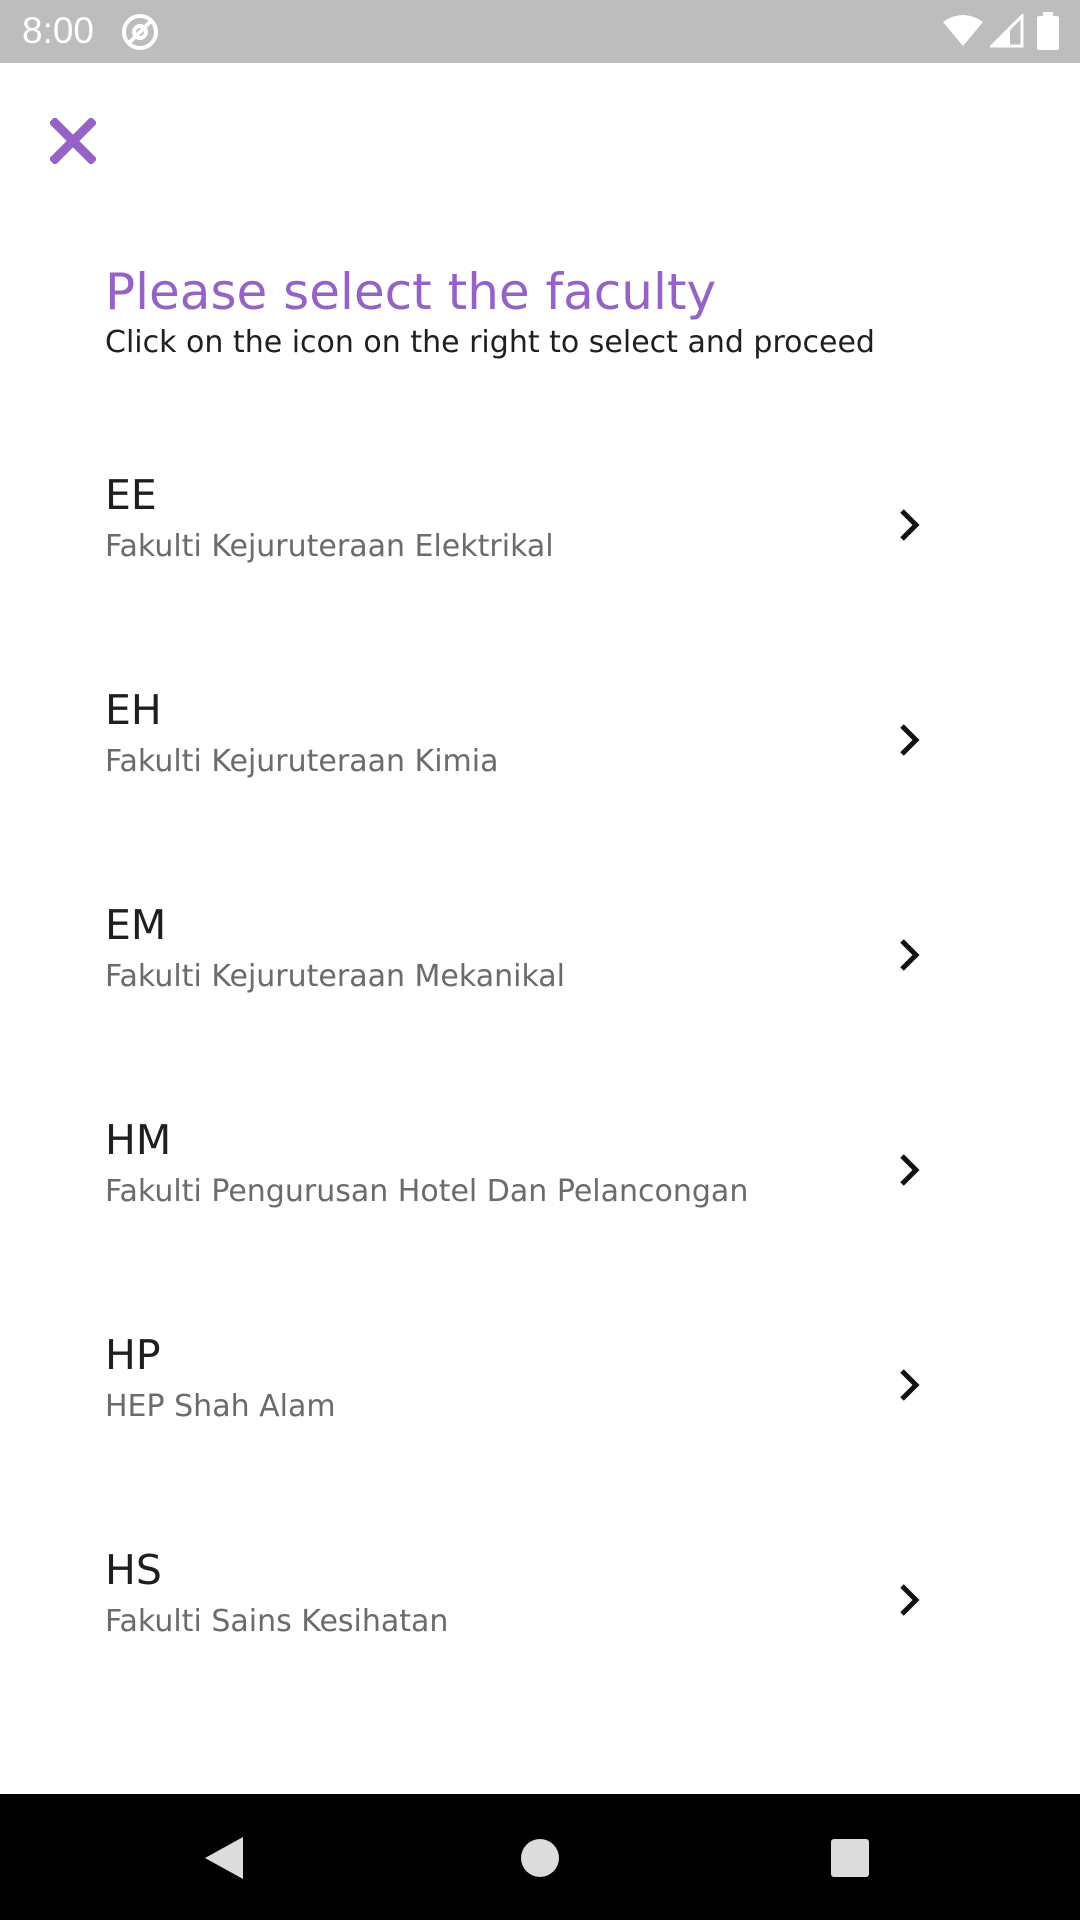 This screenshot has height=1920, width=1080. What do you see at coordinates (540, 1399) in the screenshot?
I see `faculty-item-hp: HP HEP Shah Alam` at bounding box center [540, 1399].